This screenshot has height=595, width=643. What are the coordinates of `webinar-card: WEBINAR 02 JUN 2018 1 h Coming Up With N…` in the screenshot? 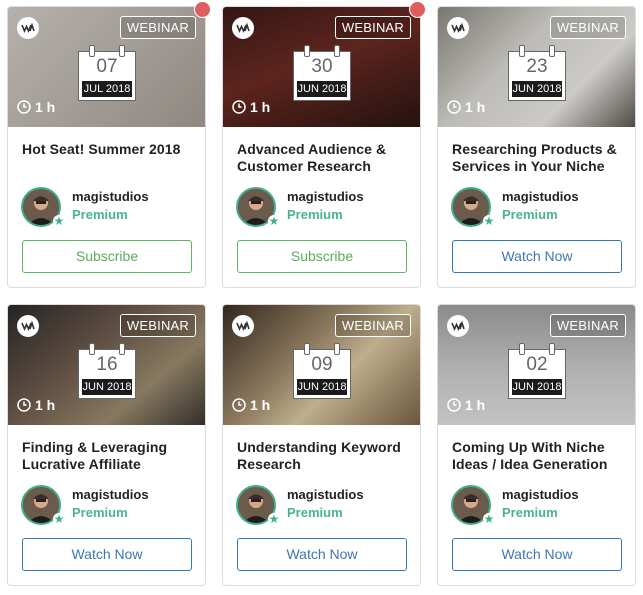 It's located at (536, 445).